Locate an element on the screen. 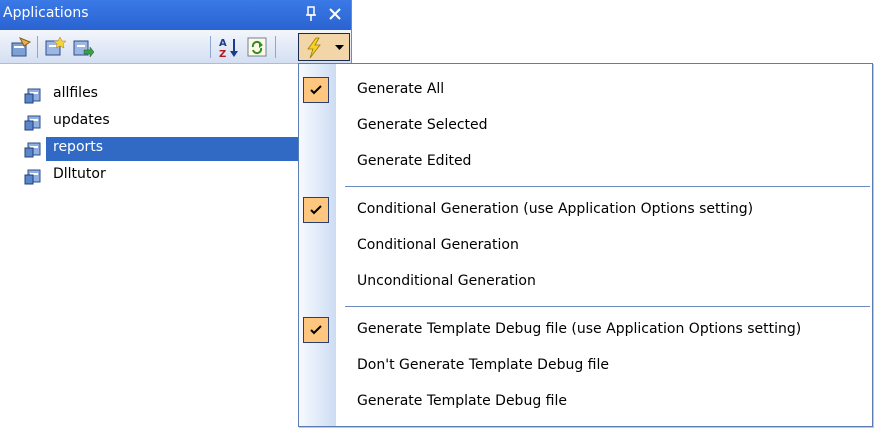 The image size is (875, 428). menu-item-label: Generate Selected is located at coordinates (422, 125).